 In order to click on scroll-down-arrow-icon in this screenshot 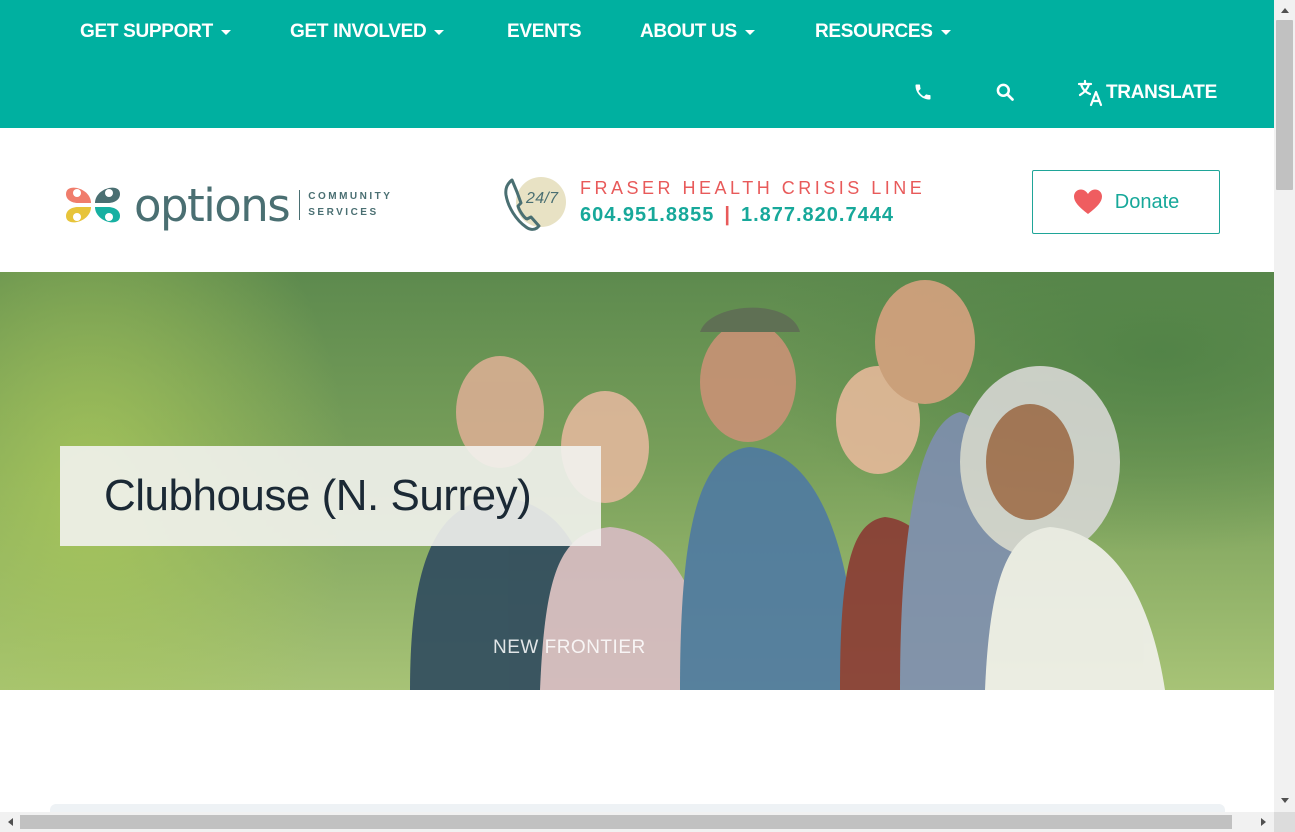, I will do `click(1284, 800)`.